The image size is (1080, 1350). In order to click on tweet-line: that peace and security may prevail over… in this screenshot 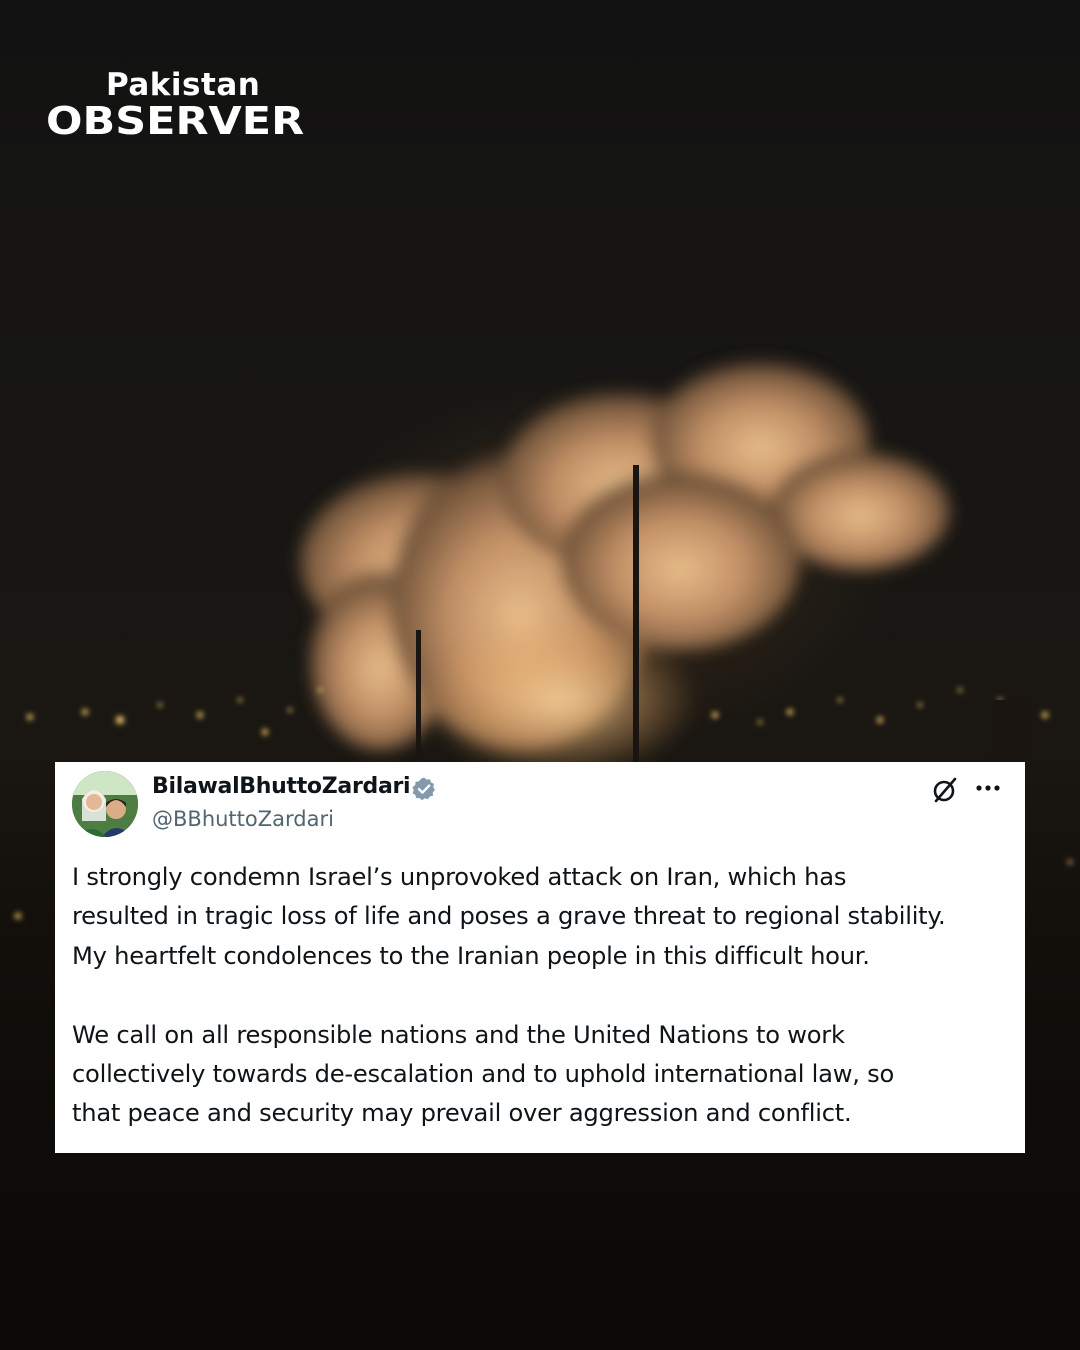, I will do `click(462, 1113)`.